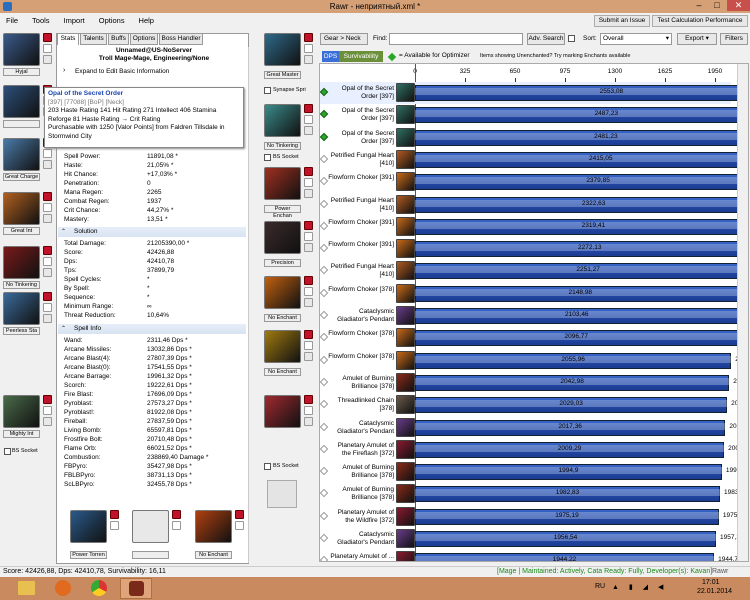  Describe the element at coordinates (742, 312) in the screenshot. I see `chart-scrollbar` at that location.